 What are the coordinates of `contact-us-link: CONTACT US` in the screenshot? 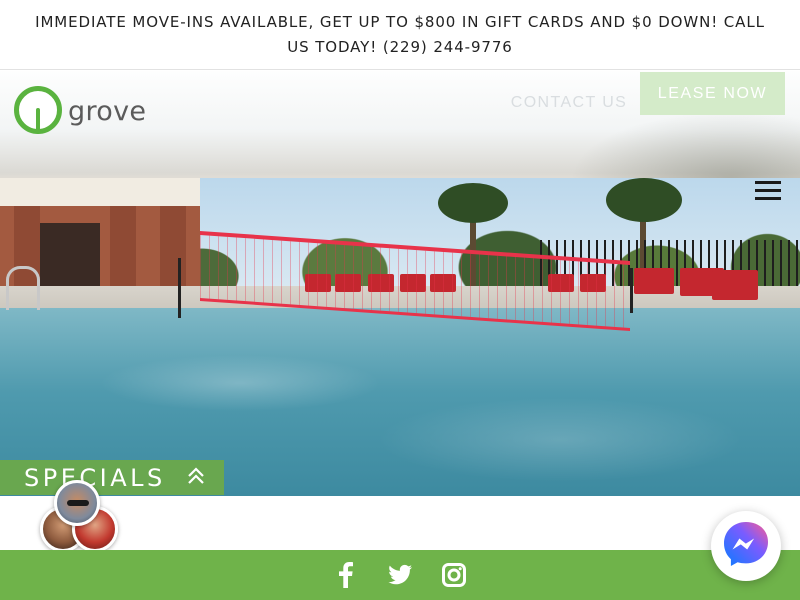 It's located at (569, 103).